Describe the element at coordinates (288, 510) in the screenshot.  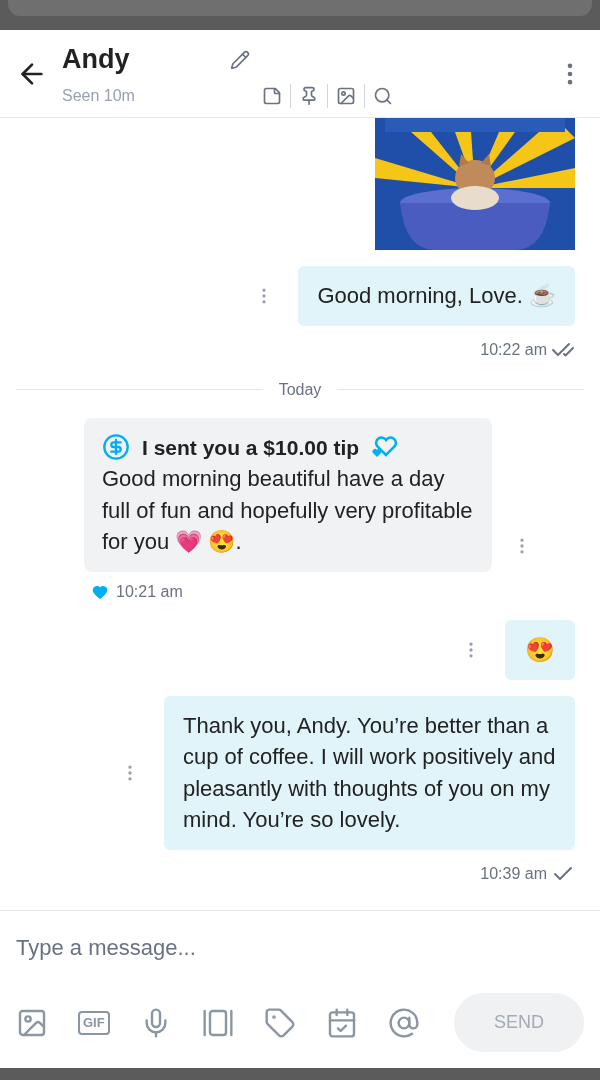
I see `message-text: Good morning beautiful have a day full of fun and hopefully very profitable for you 💗 😍.` at that location.